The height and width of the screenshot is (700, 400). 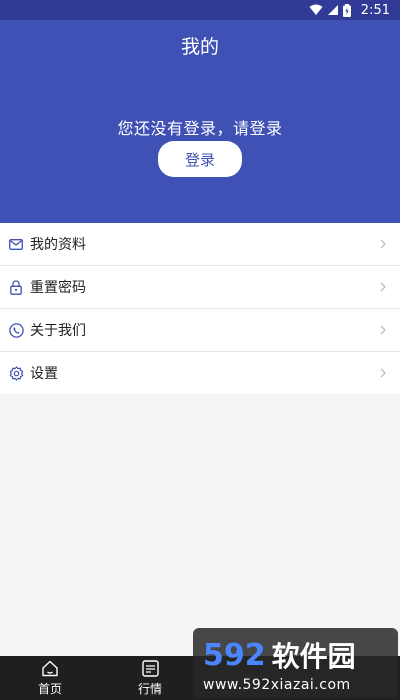 What do you see at coordinates (49, 689) in the screenshot?
I see `nav-item-label: 首页` at bounding box center [49, 689].